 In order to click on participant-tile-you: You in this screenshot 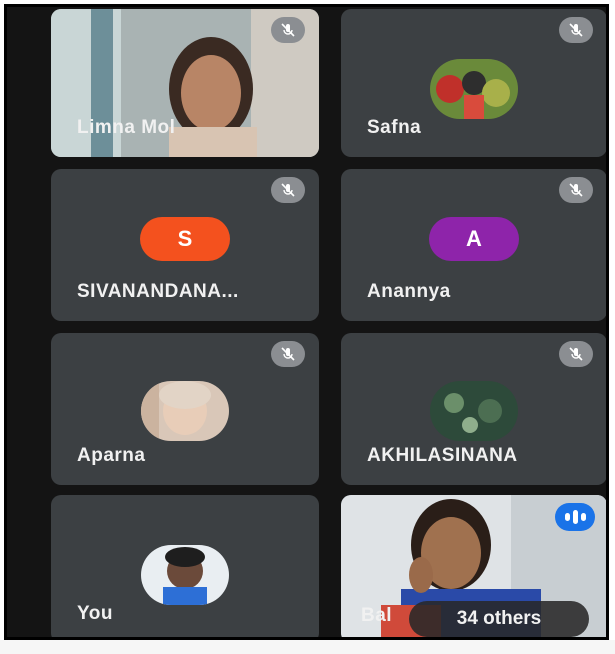, I will do `click(185, 566)`.